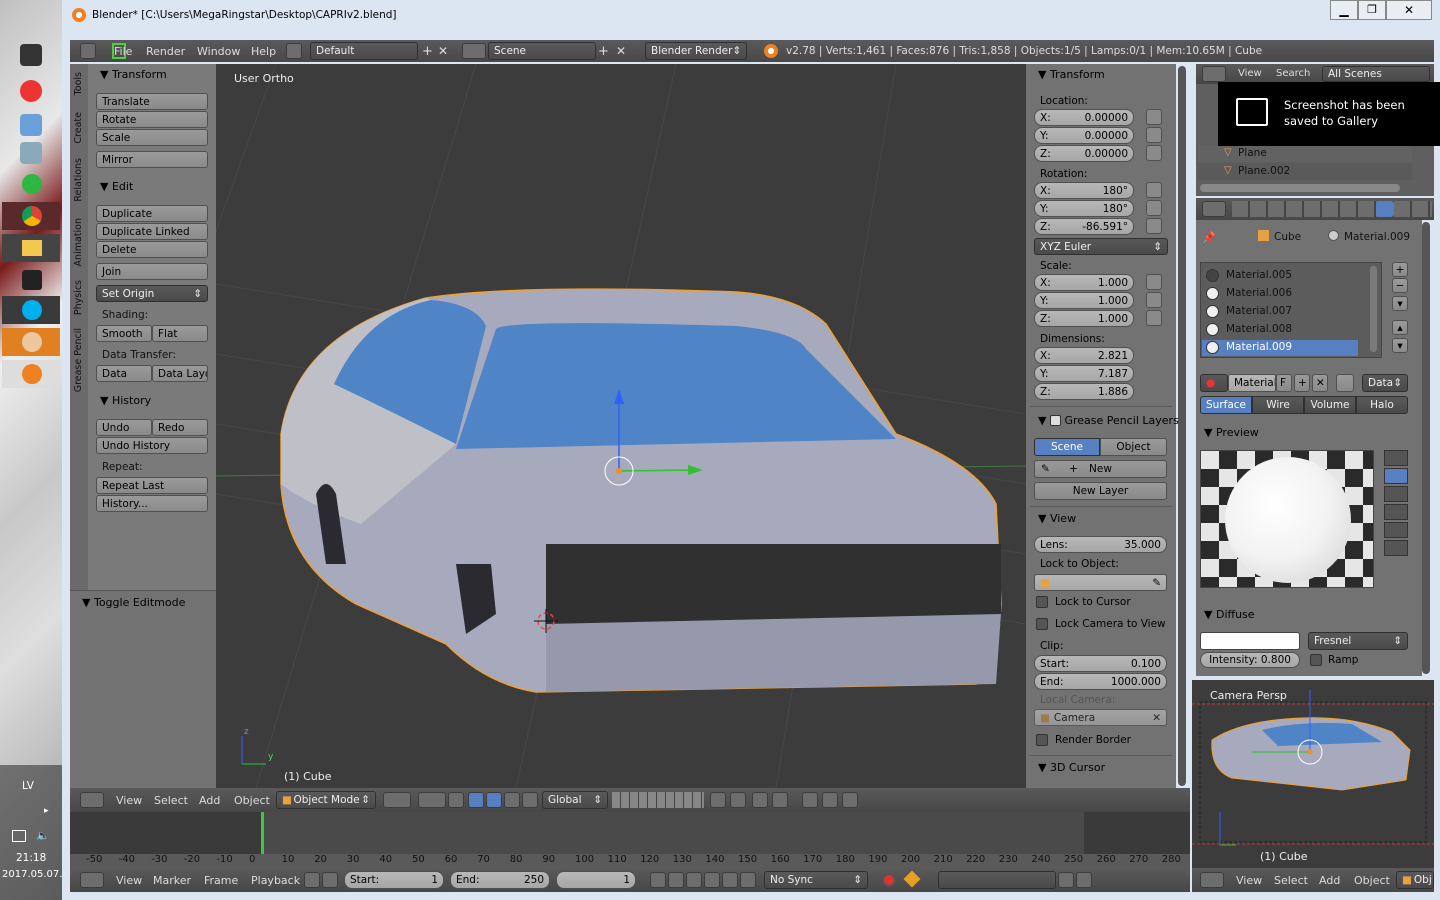 Image resolution: width=1440 pixels, height=900 pixels. I want to click on material-slot-item: Material.007, so click(1280, 312).